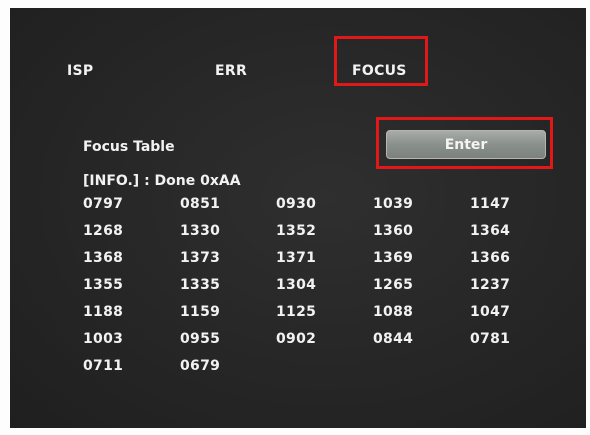 Image resolution: width=590 pixels, height=435 pixels. Describe the element at coordinates (80, 71) in the screenshot. I see `tab-isp: ISP` at that location.